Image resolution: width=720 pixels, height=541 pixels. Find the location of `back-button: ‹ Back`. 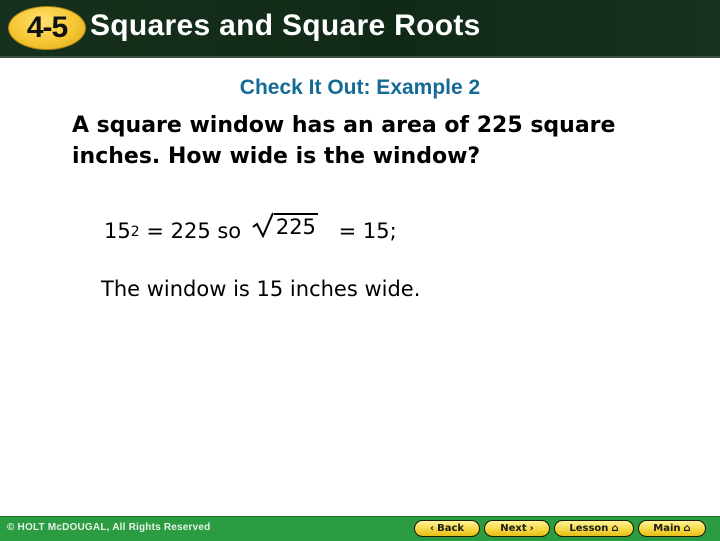

back-button: ‹ Back is located at coordinates (447, 528).